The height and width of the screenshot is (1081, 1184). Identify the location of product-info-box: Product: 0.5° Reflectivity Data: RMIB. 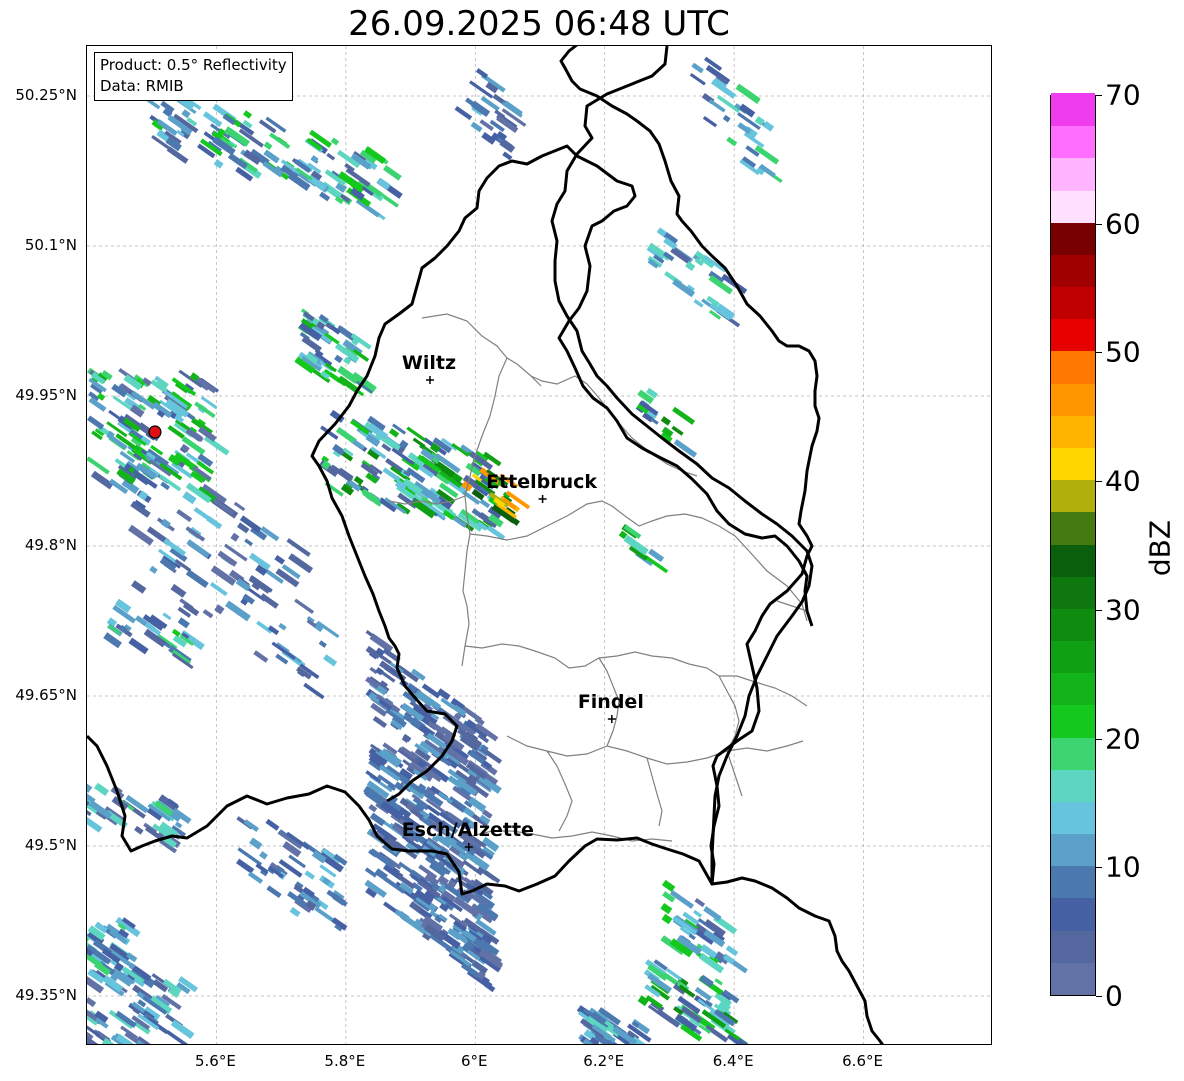
(193, 76).